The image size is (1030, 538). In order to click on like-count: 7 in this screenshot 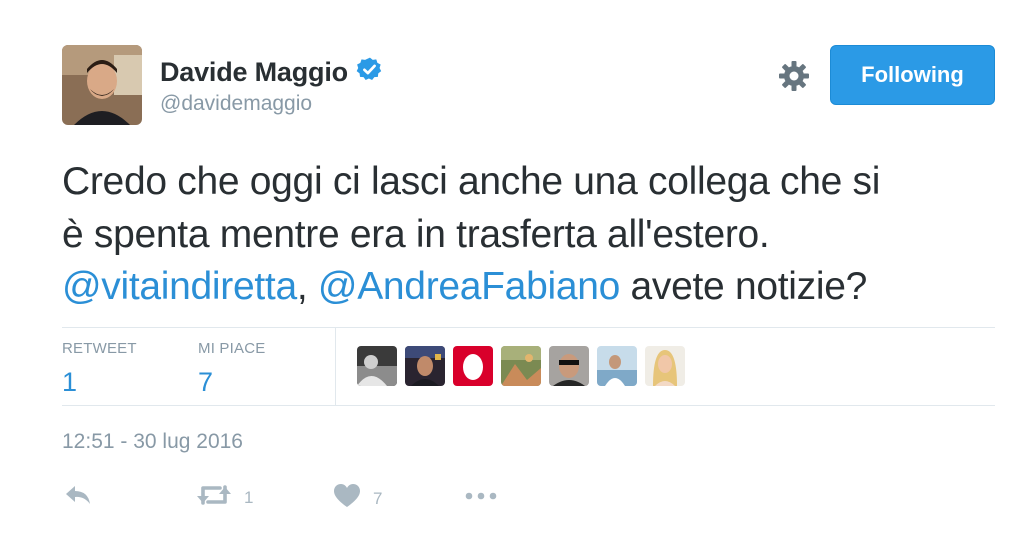, I will do `click(378, 498)`.